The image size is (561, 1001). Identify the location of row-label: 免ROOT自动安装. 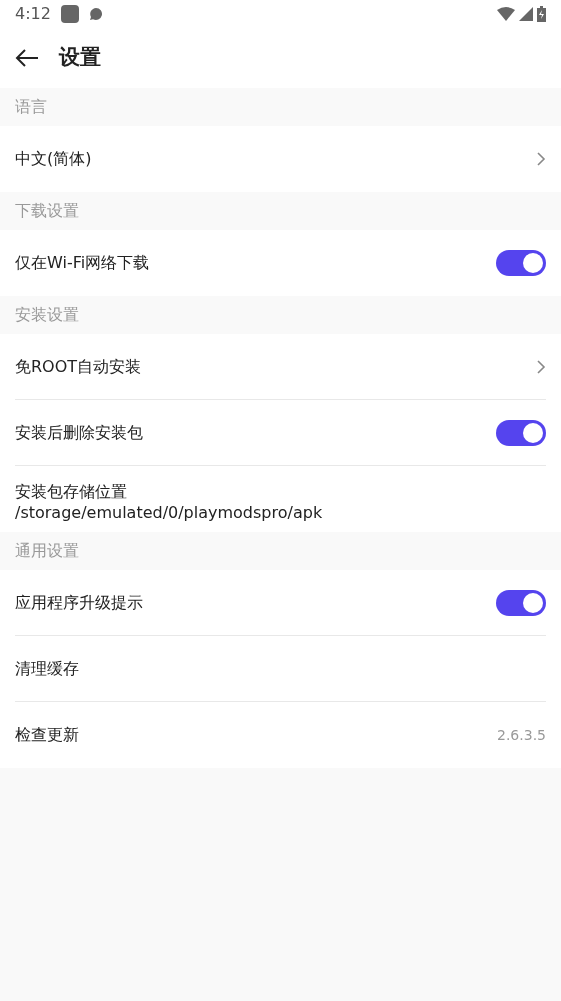
(78, 366).